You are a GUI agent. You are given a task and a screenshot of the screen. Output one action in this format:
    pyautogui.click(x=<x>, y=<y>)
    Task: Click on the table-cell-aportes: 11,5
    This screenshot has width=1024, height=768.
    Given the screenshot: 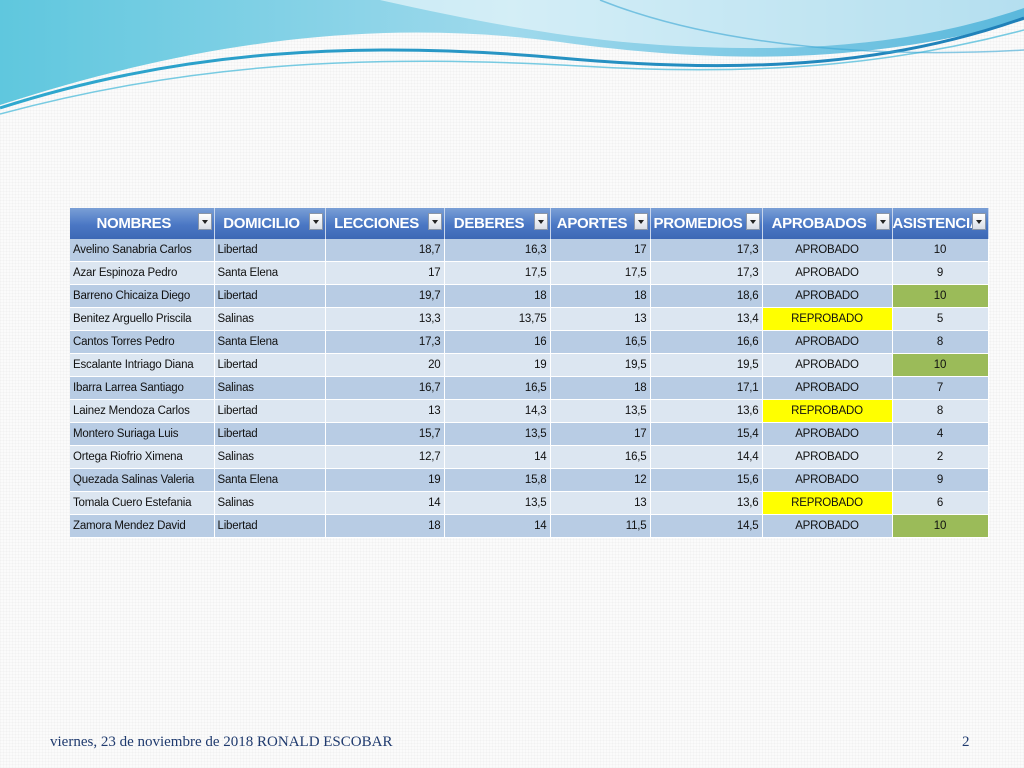 What is the action you would take?
    pyautogui.click(x=600, y=526)
    